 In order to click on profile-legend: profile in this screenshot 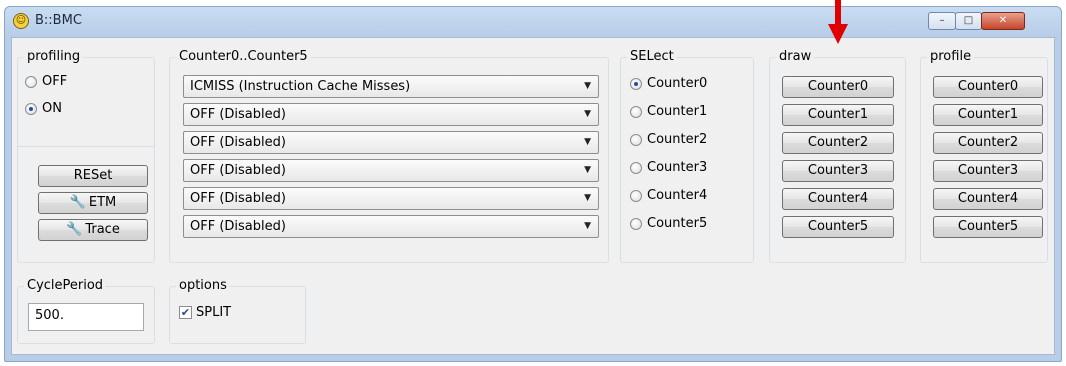, I will do `click(951, 57)`.